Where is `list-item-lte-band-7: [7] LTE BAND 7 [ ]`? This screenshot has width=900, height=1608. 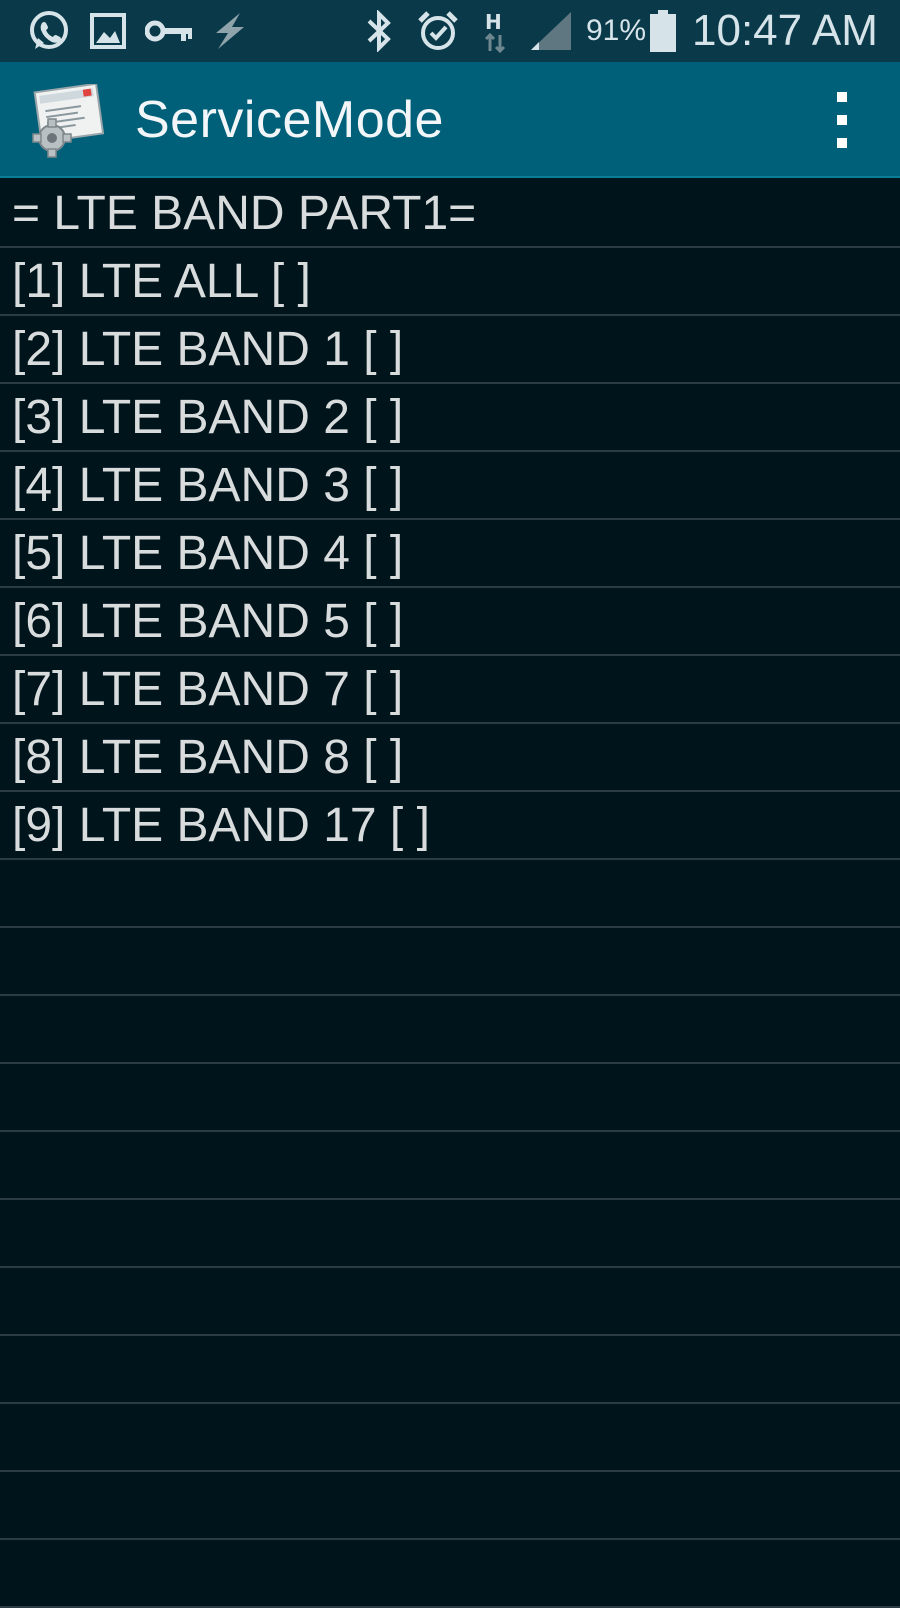
list-item-lte-band-7: [7] LTE BAND 7 [ ] is located at coordinates (450, 690).